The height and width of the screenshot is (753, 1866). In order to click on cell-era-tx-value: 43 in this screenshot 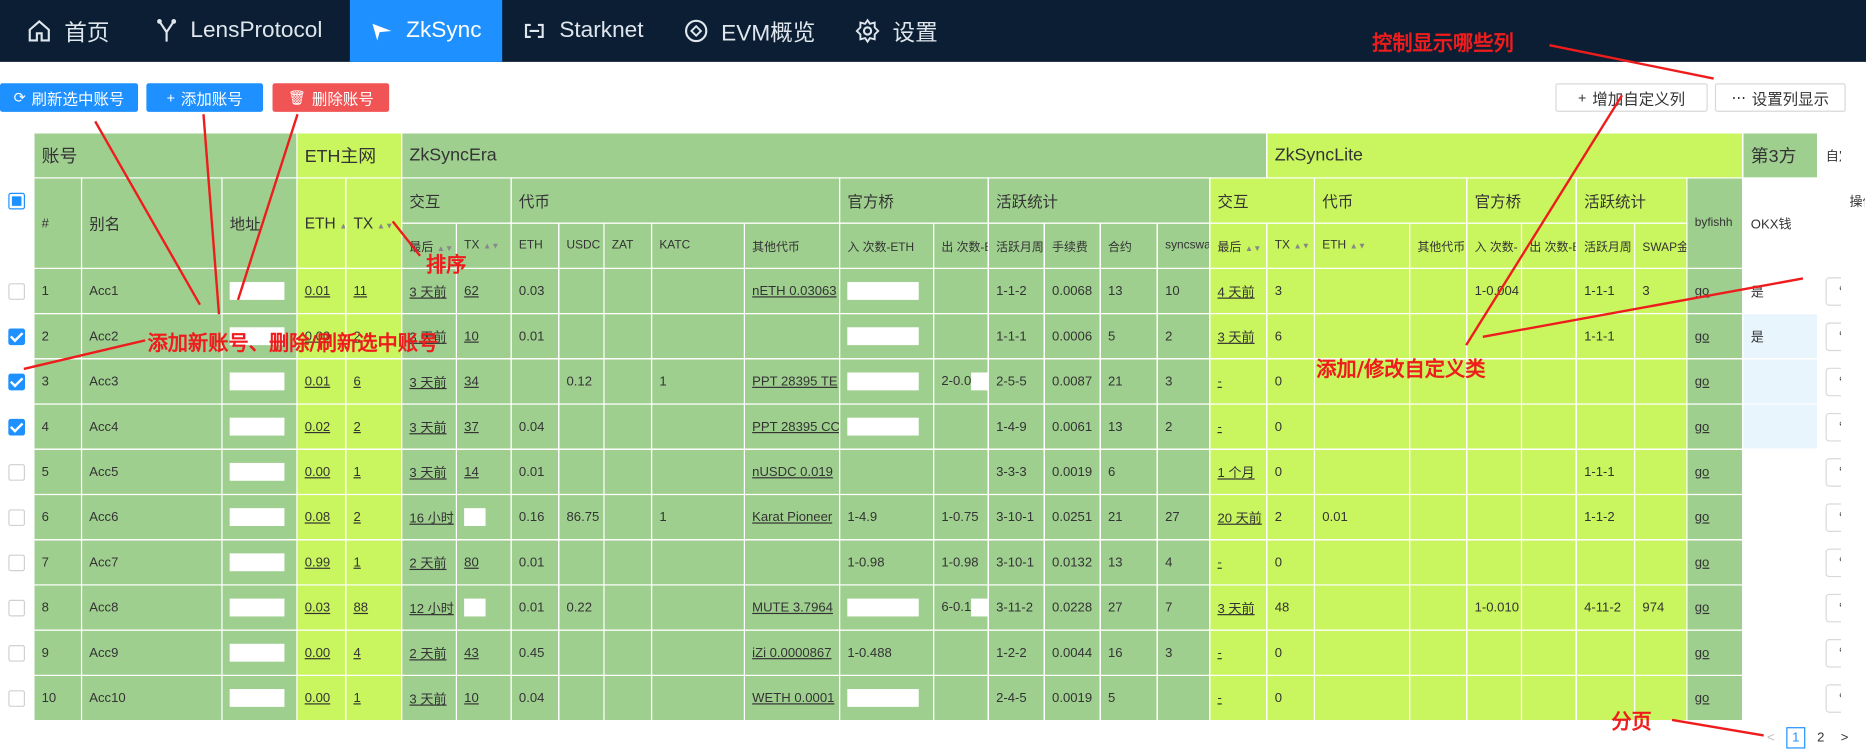, I will do `click(471, 653)`.